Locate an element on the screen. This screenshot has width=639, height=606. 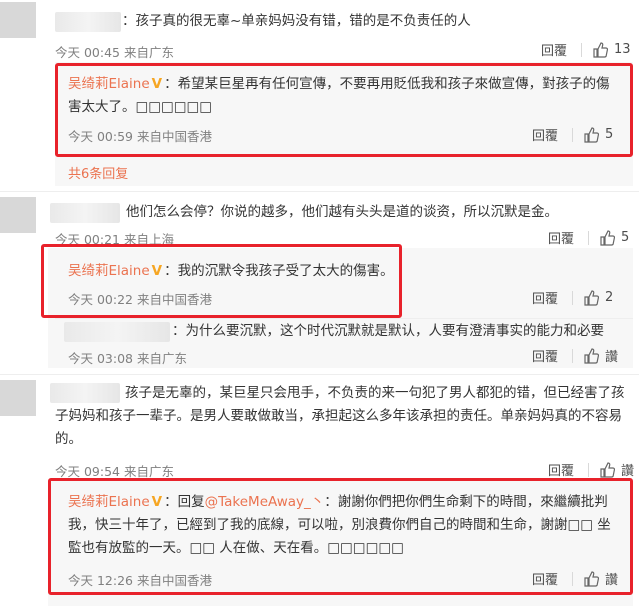
comment-text: ：孩子真的很无辜~单亲妈妈没有错，错的是不负责任的人 is located at coordinates (296, 21).